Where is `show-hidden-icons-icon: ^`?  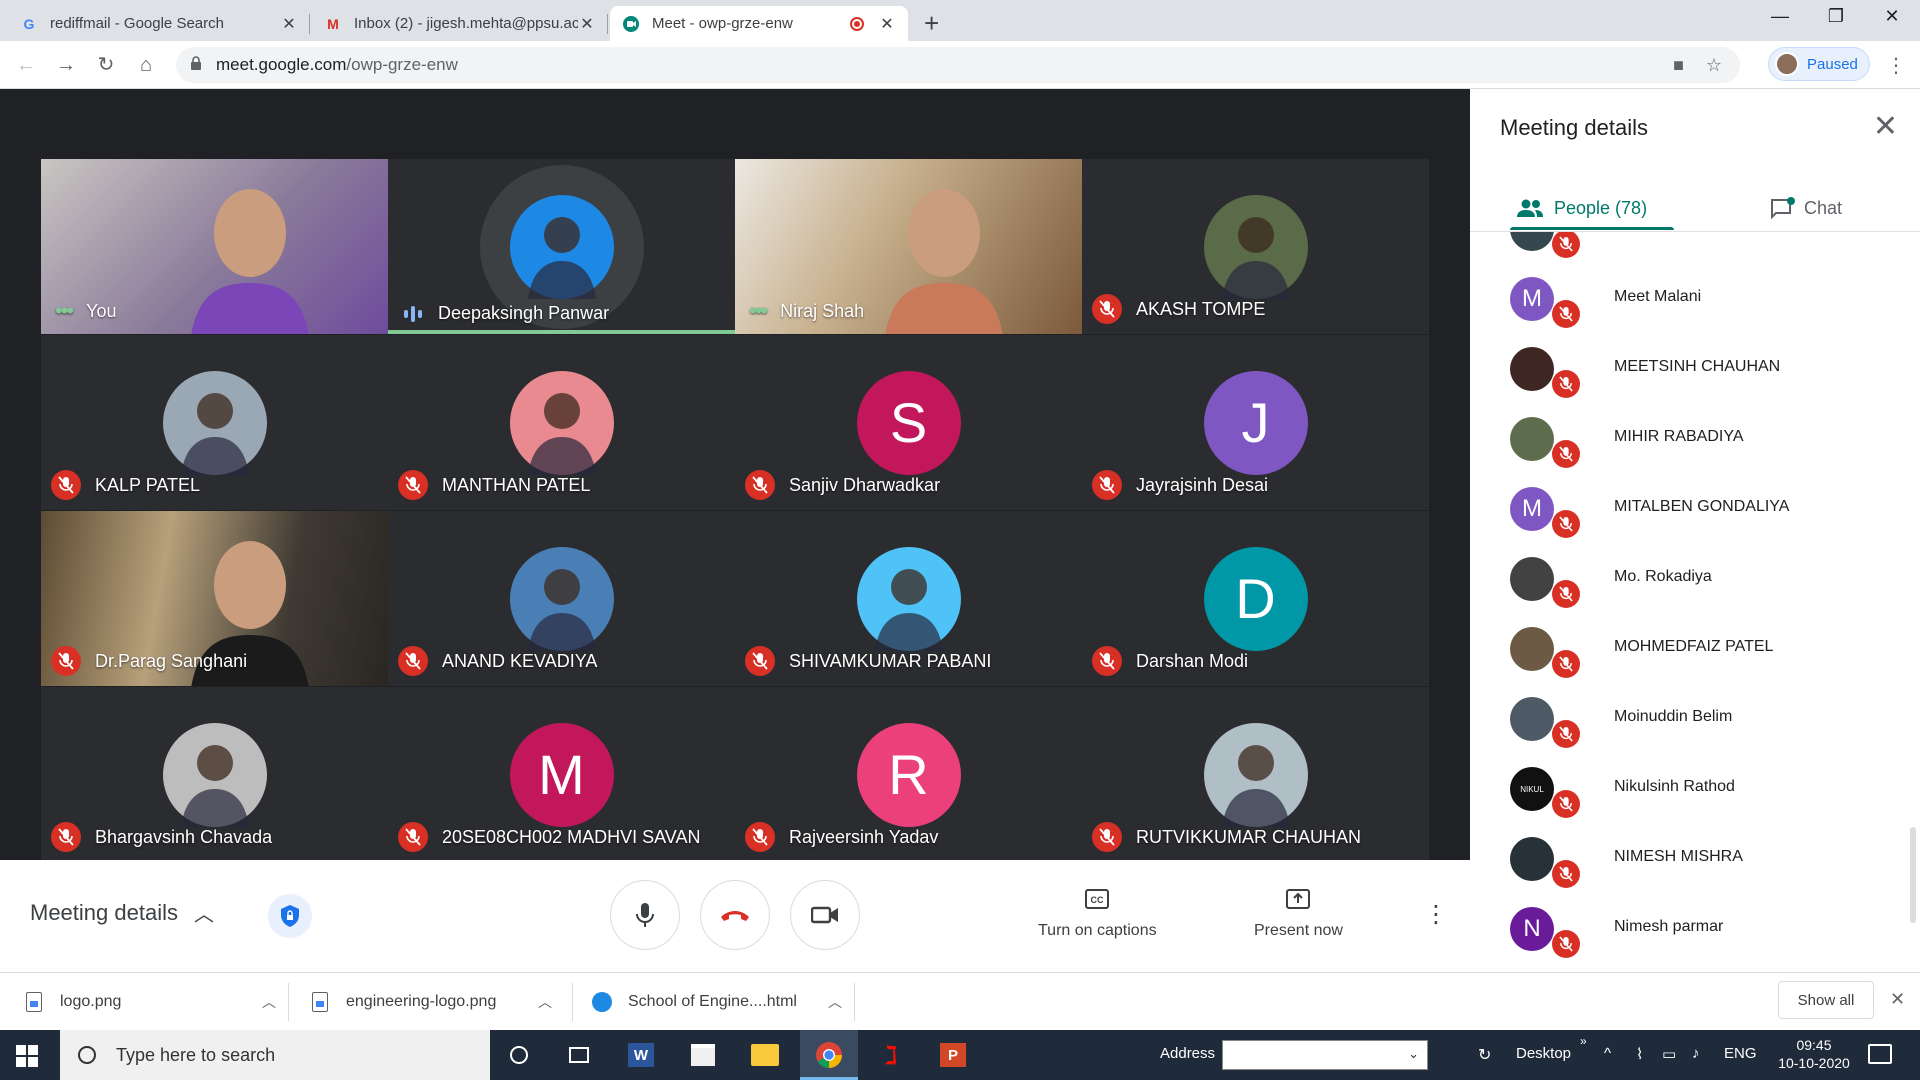 show-hidden-icons-icon: ^ is located at coordinates (1607, 1053).